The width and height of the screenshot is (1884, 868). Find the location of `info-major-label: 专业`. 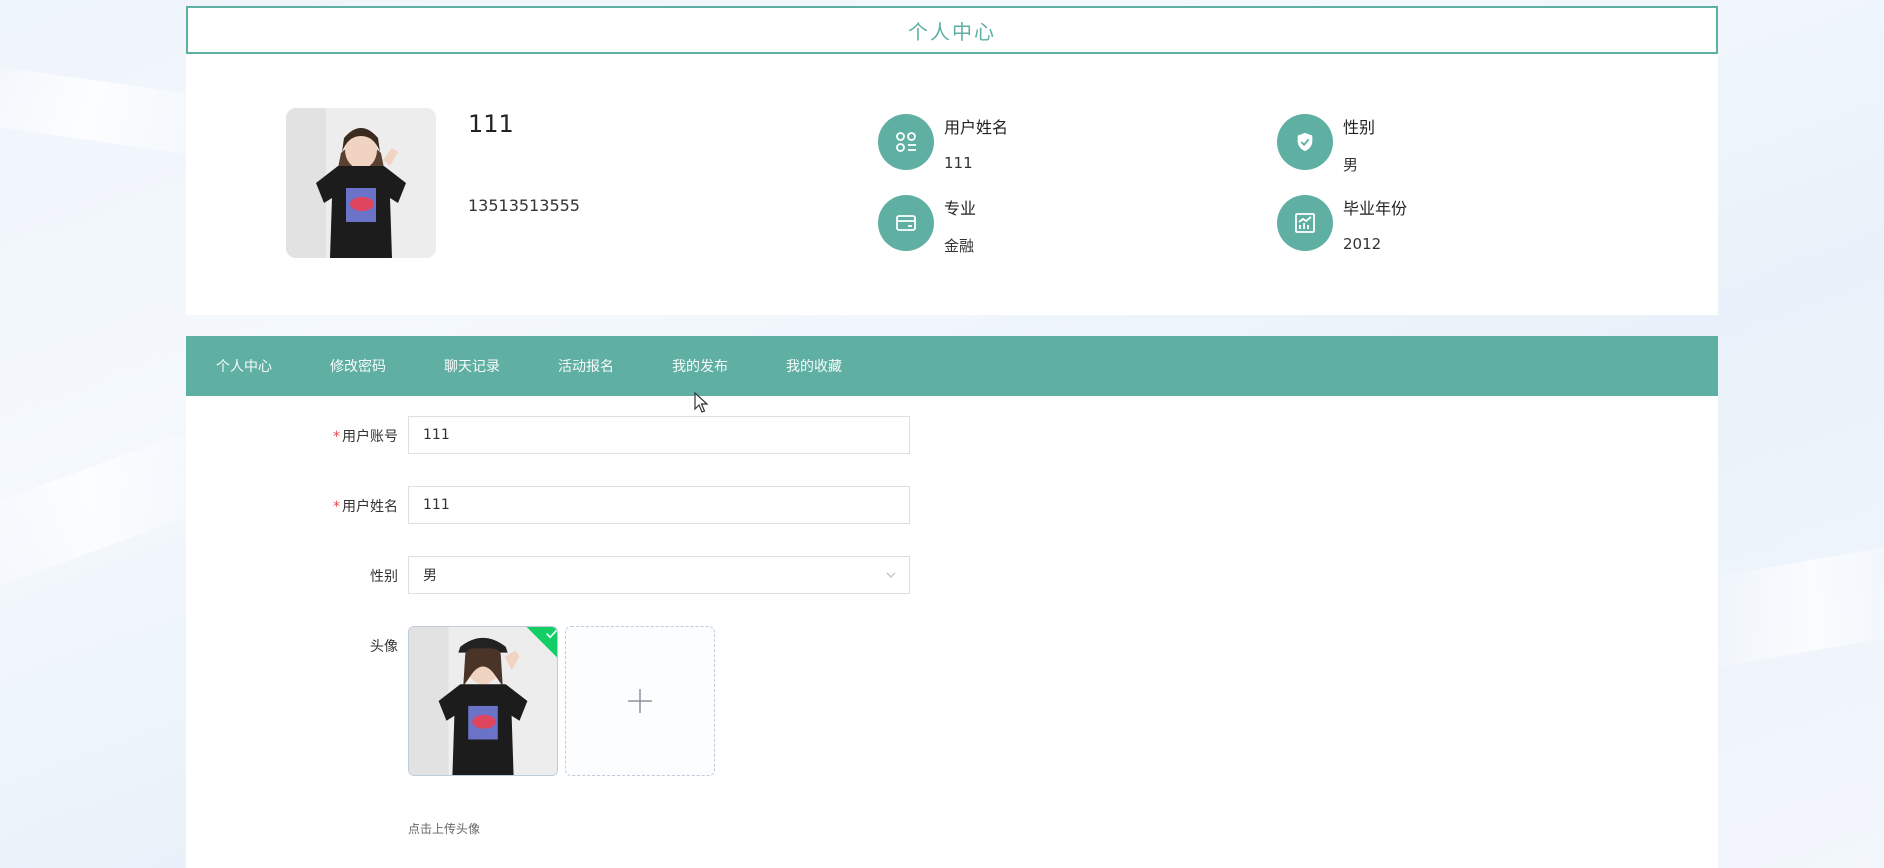

info-major-label: 专业 is located at coordinates (960, 208).